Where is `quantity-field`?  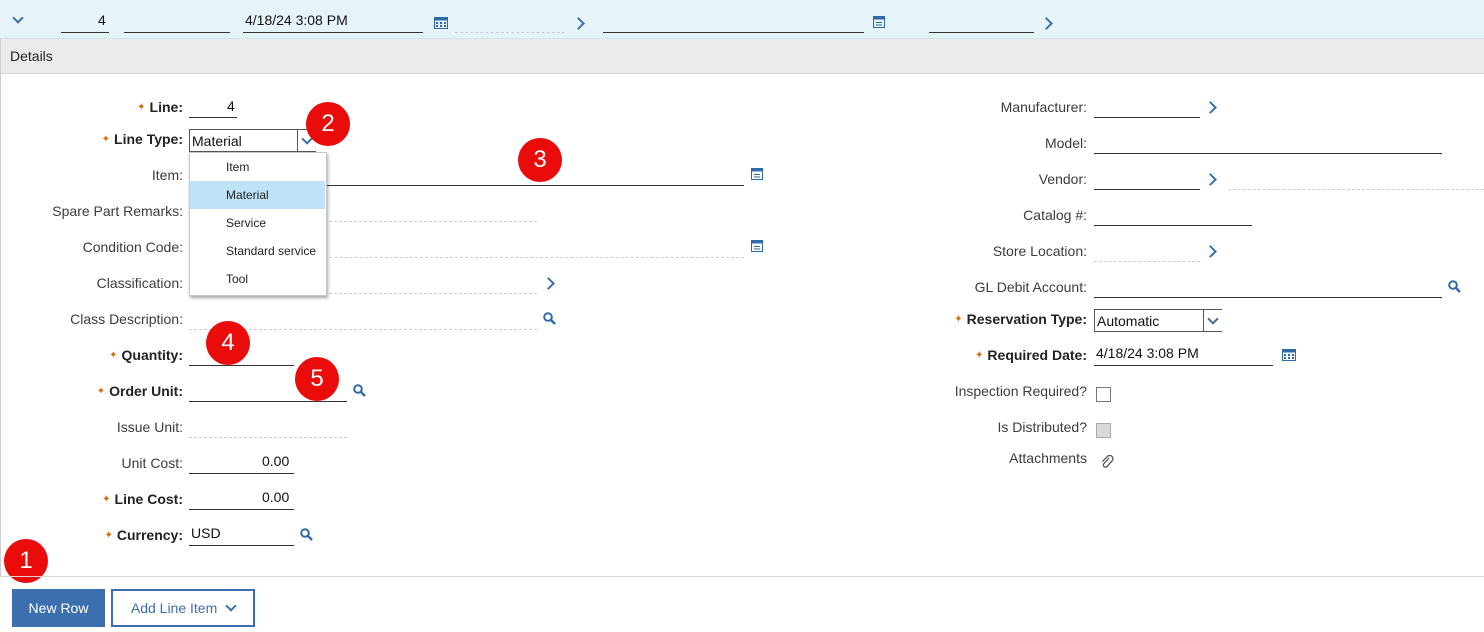 quantity-field is located at coordinates (241, 365).